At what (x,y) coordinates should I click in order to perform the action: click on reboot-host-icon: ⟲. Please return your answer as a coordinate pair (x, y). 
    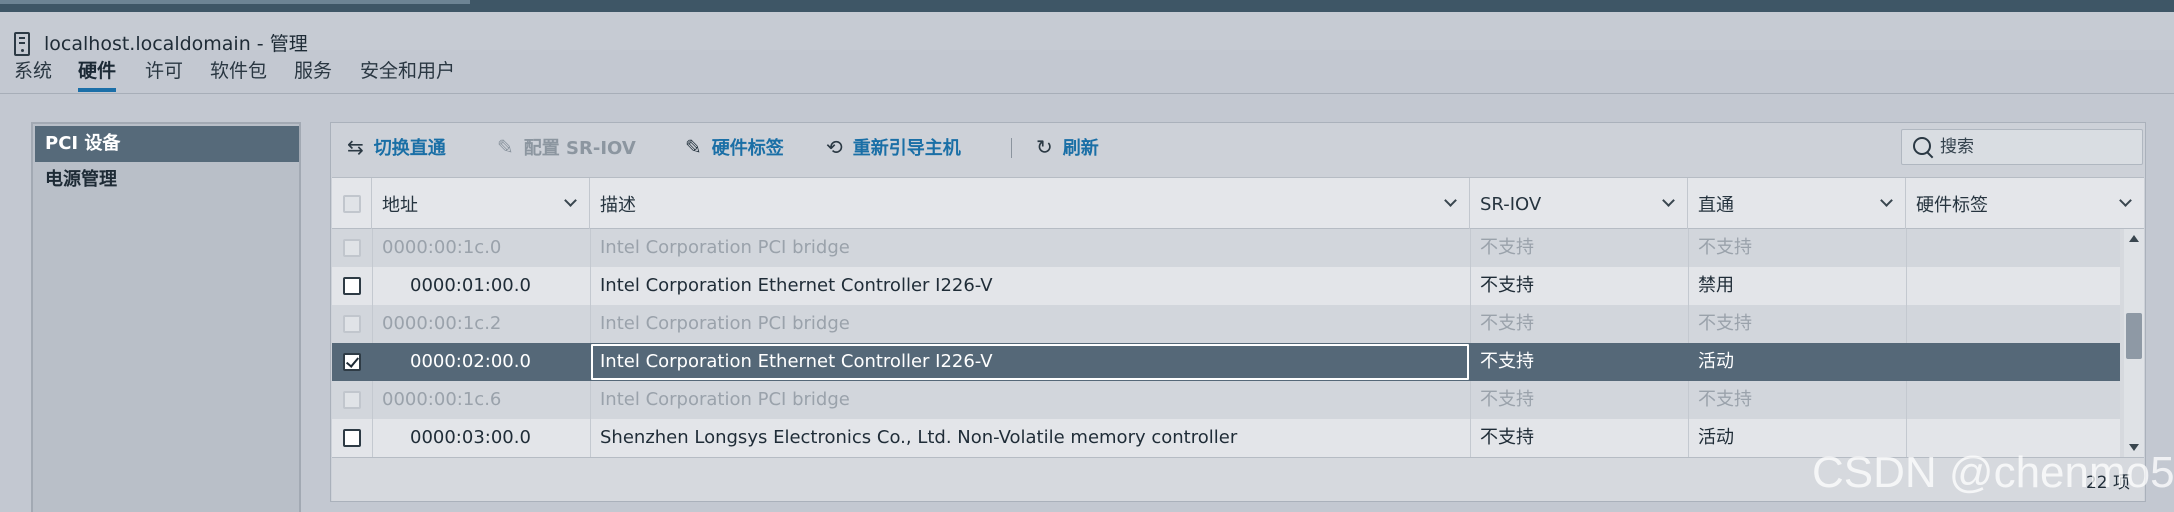
    Looking at the image, I should click on (834, 147).